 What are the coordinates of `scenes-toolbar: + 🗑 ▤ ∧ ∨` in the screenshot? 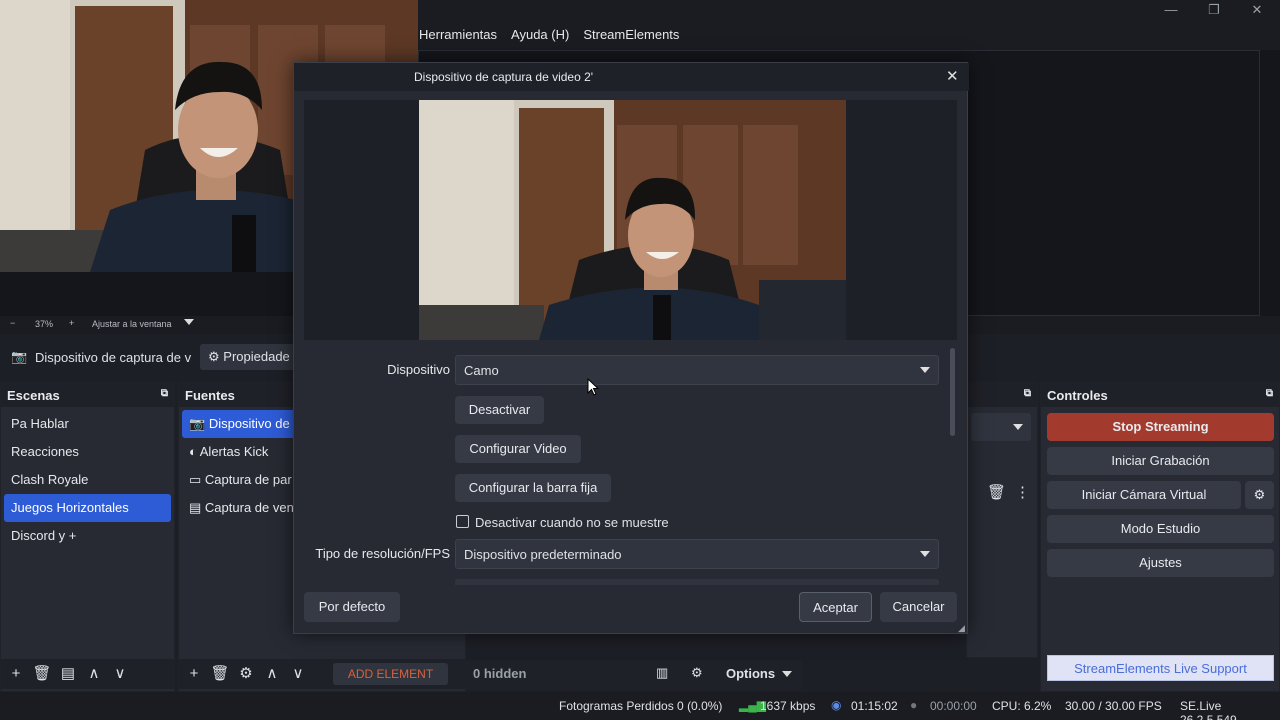 It's located at (87, 674).